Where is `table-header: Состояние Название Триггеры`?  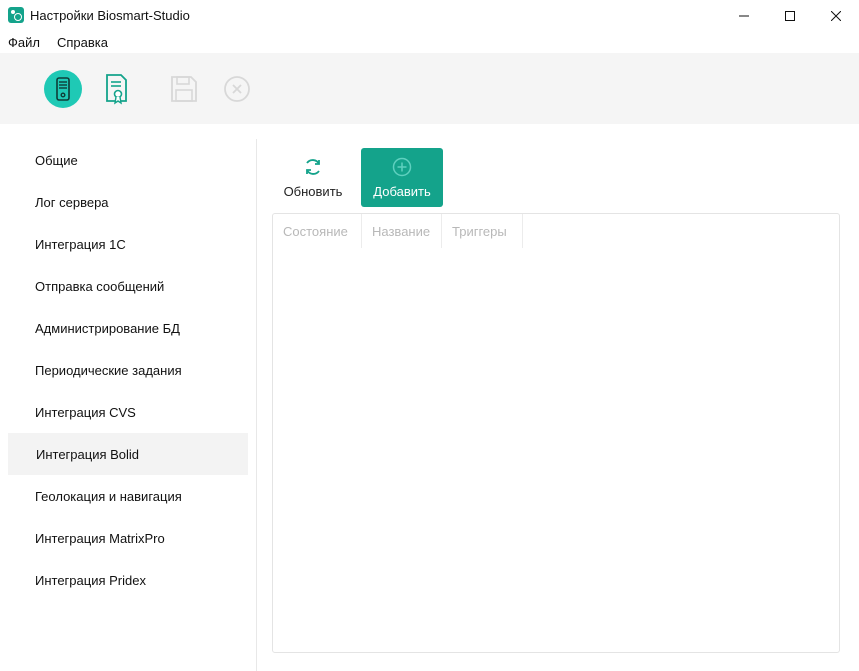 table-header: Состояние Название Триггеры is located at coordinates (398, 231).